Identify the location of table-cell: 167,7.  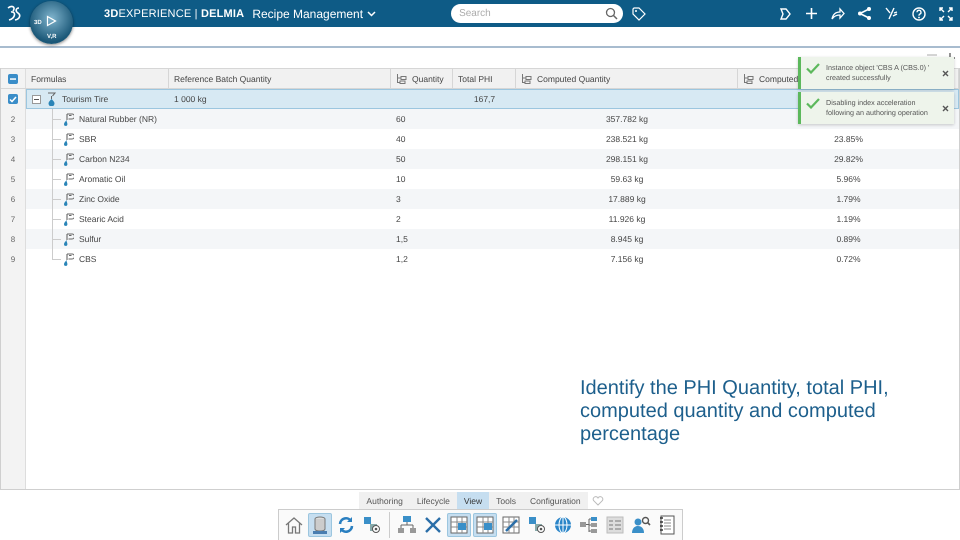
(485, 99).